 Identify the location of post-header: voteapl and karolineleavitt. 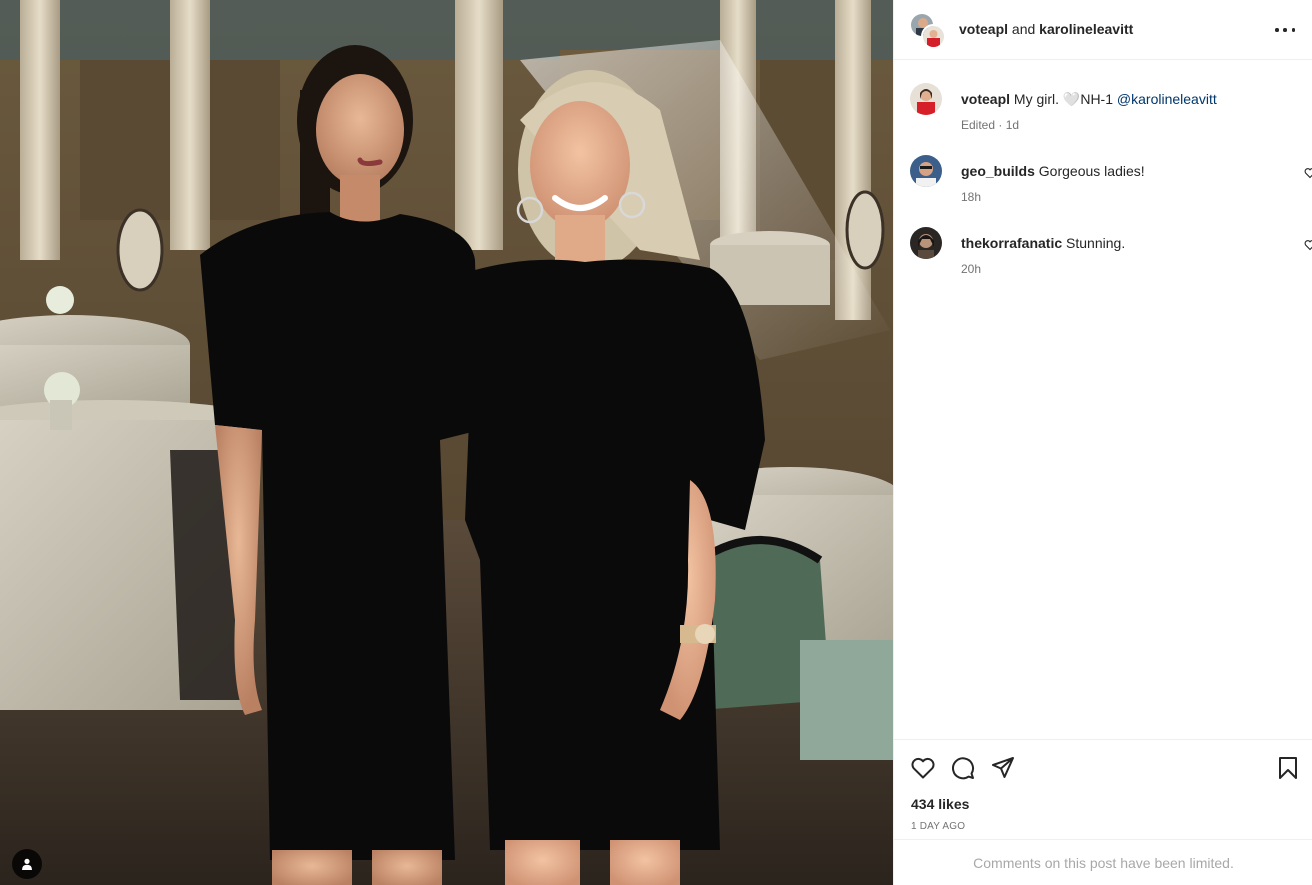
(1103, 30).